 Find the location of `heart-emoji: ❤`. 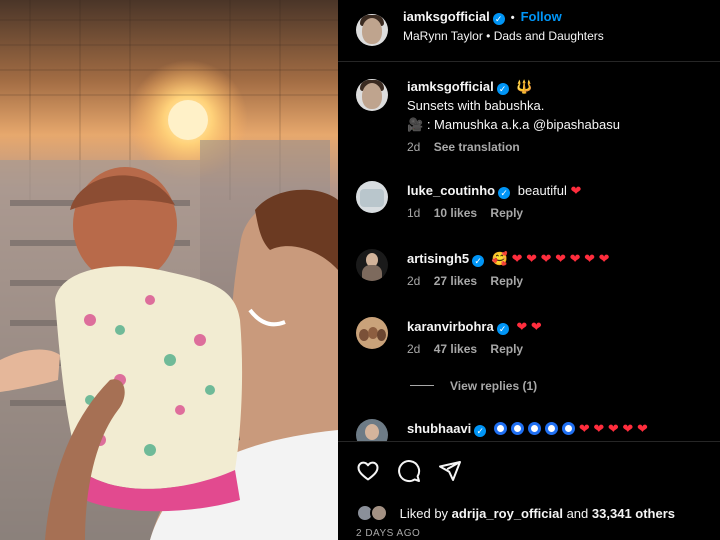

heart-emoji: ❤ is located at coordinates (576, 190).